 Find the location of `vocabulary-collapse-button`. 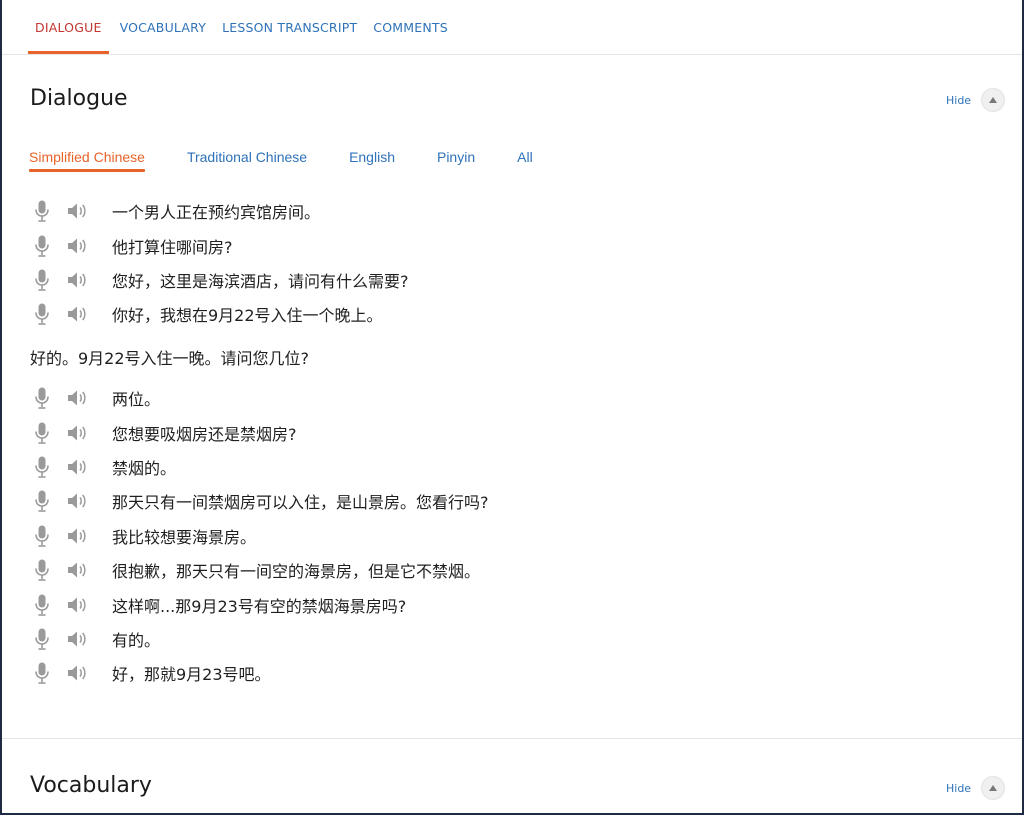

vocabulary-collapse-button is located at coordinates (993, 788).